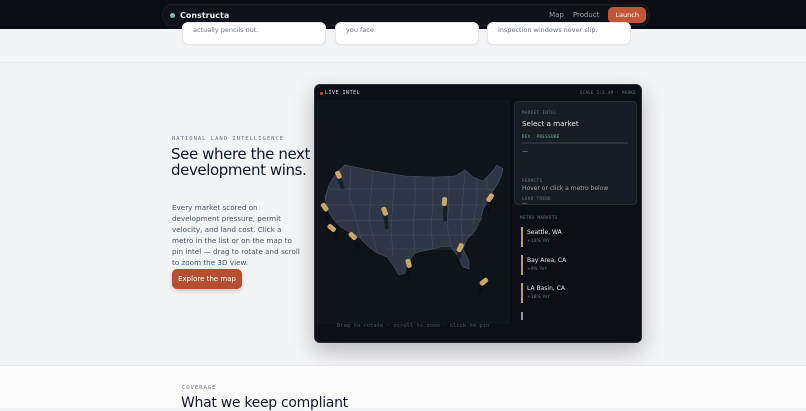  Describe the element at coordinates (546, 288) in the screenshot. I see `metro-name: LA Basin, CA` at that location.